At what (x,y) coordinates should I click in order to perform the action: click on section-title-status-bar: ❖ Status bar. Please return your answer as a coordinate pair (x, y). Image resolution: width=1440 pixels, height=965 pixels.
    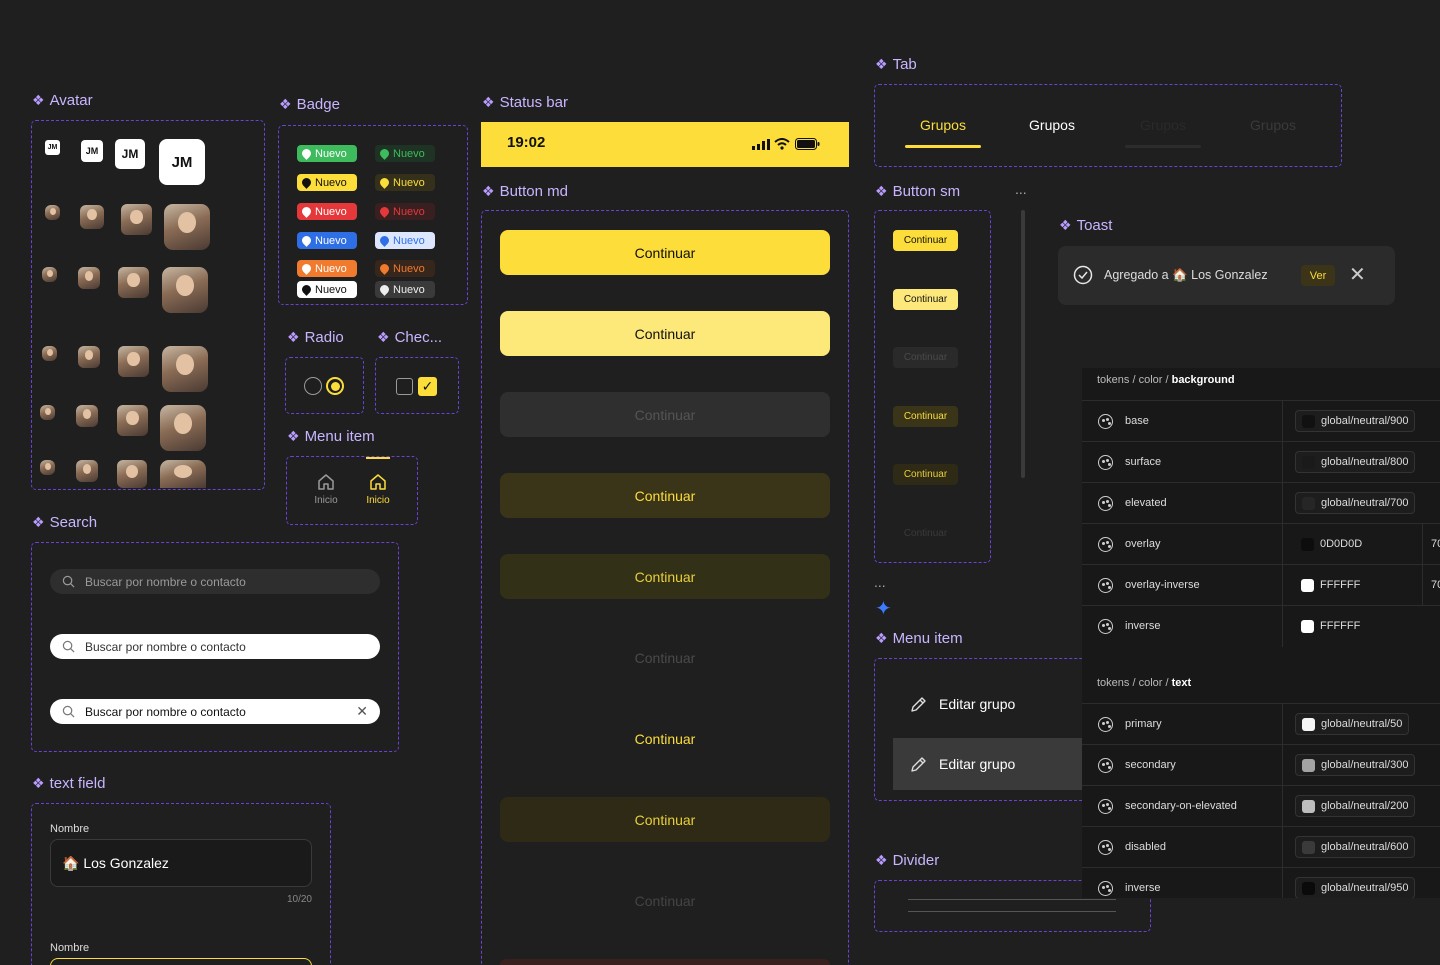
    Looking at the image, I should click on (525, 102).